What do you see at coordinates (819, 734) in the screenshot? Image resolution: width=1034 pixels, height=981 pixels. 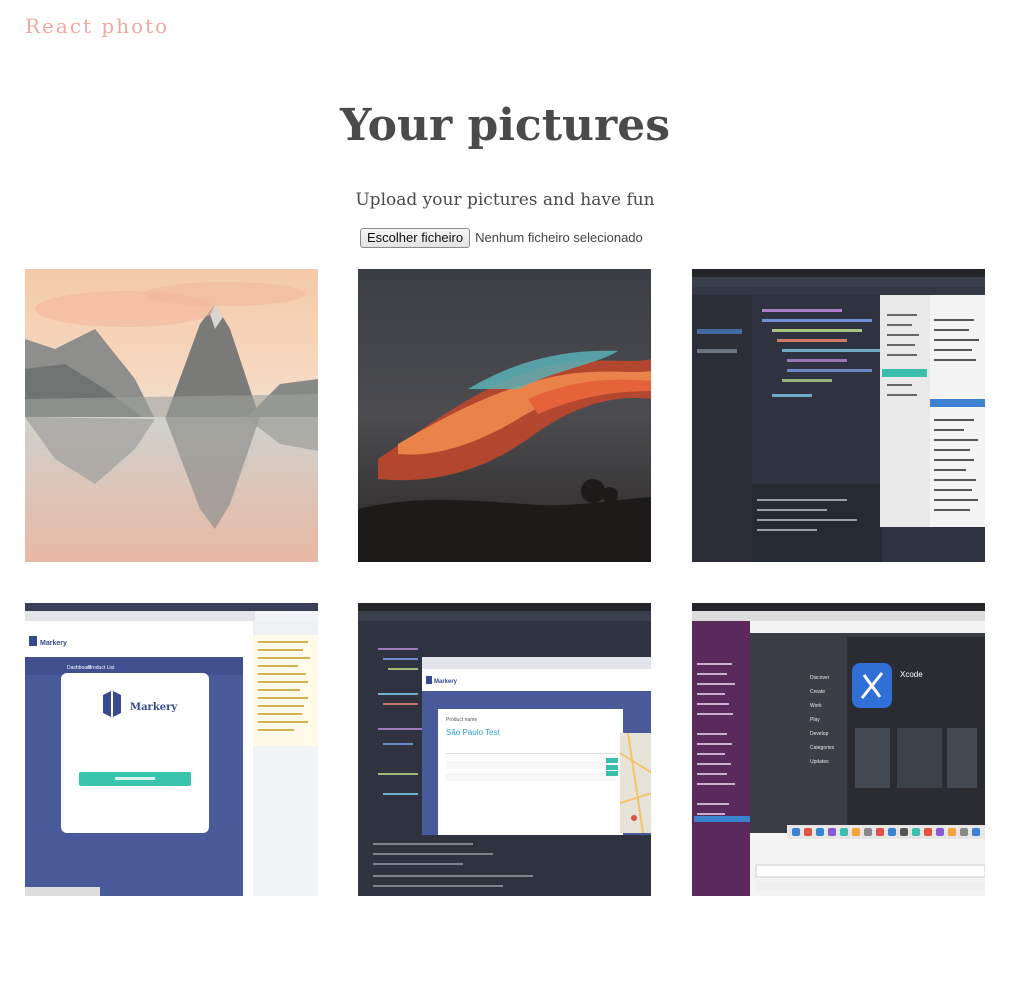 I see `appstore-nav-develop: Develop` at bounding box center [819, 734].